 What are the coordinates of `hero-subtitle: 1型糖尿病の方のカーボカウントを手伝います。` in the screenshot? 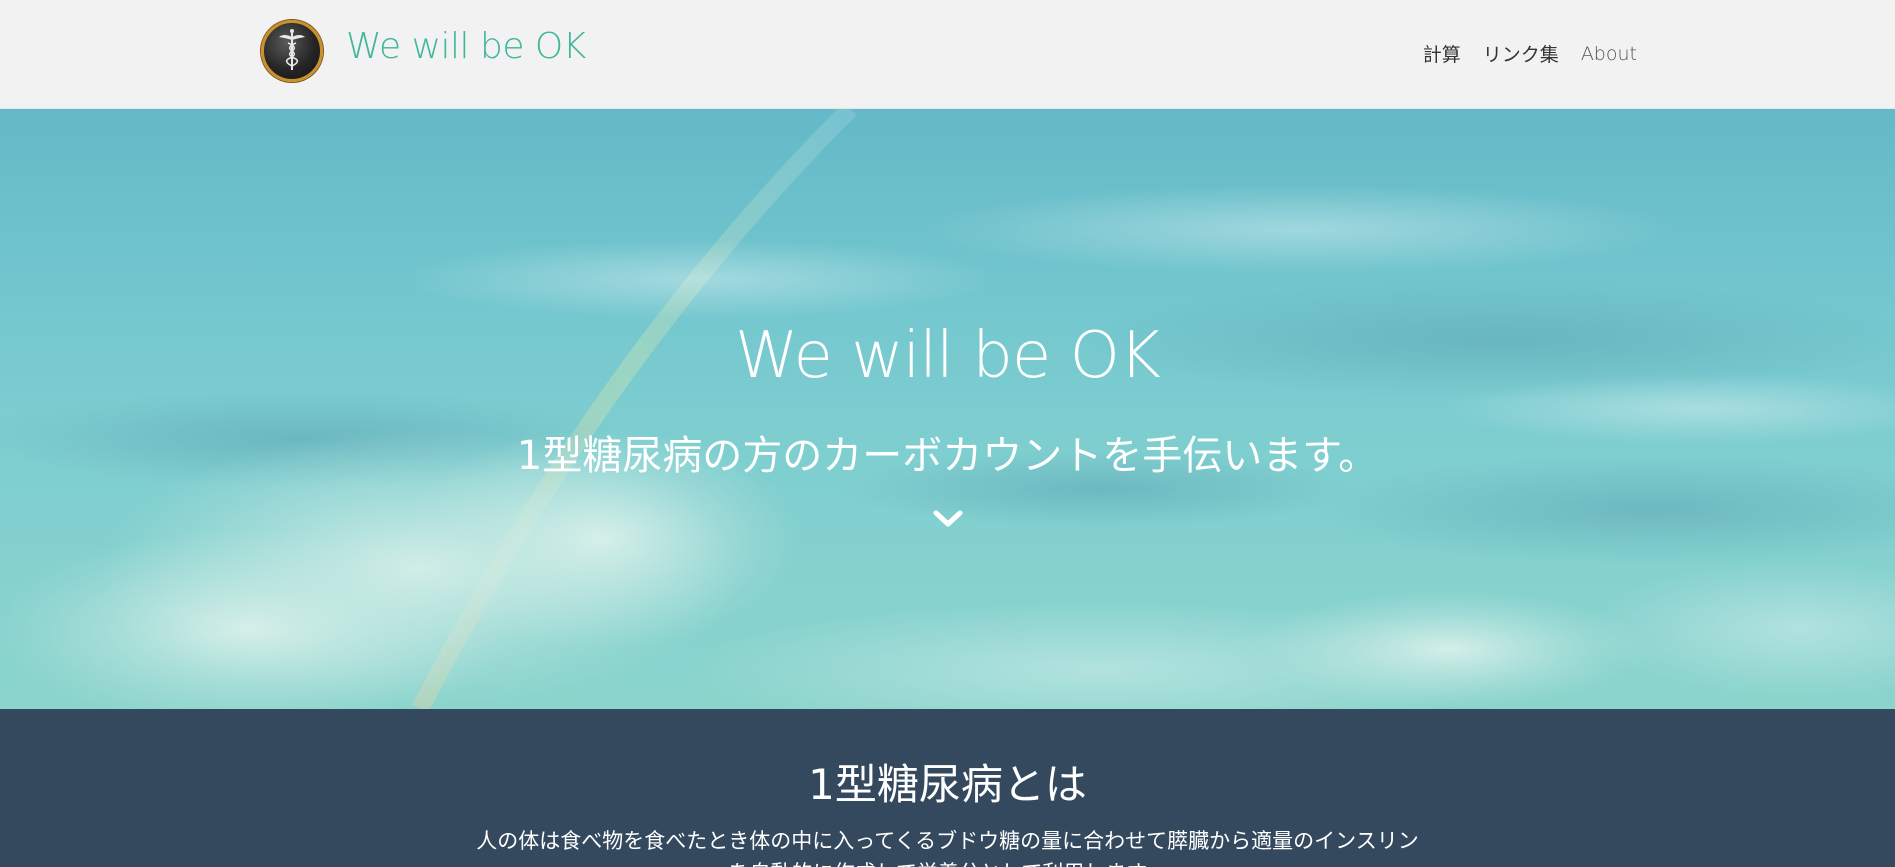 It's located at (947, 456).